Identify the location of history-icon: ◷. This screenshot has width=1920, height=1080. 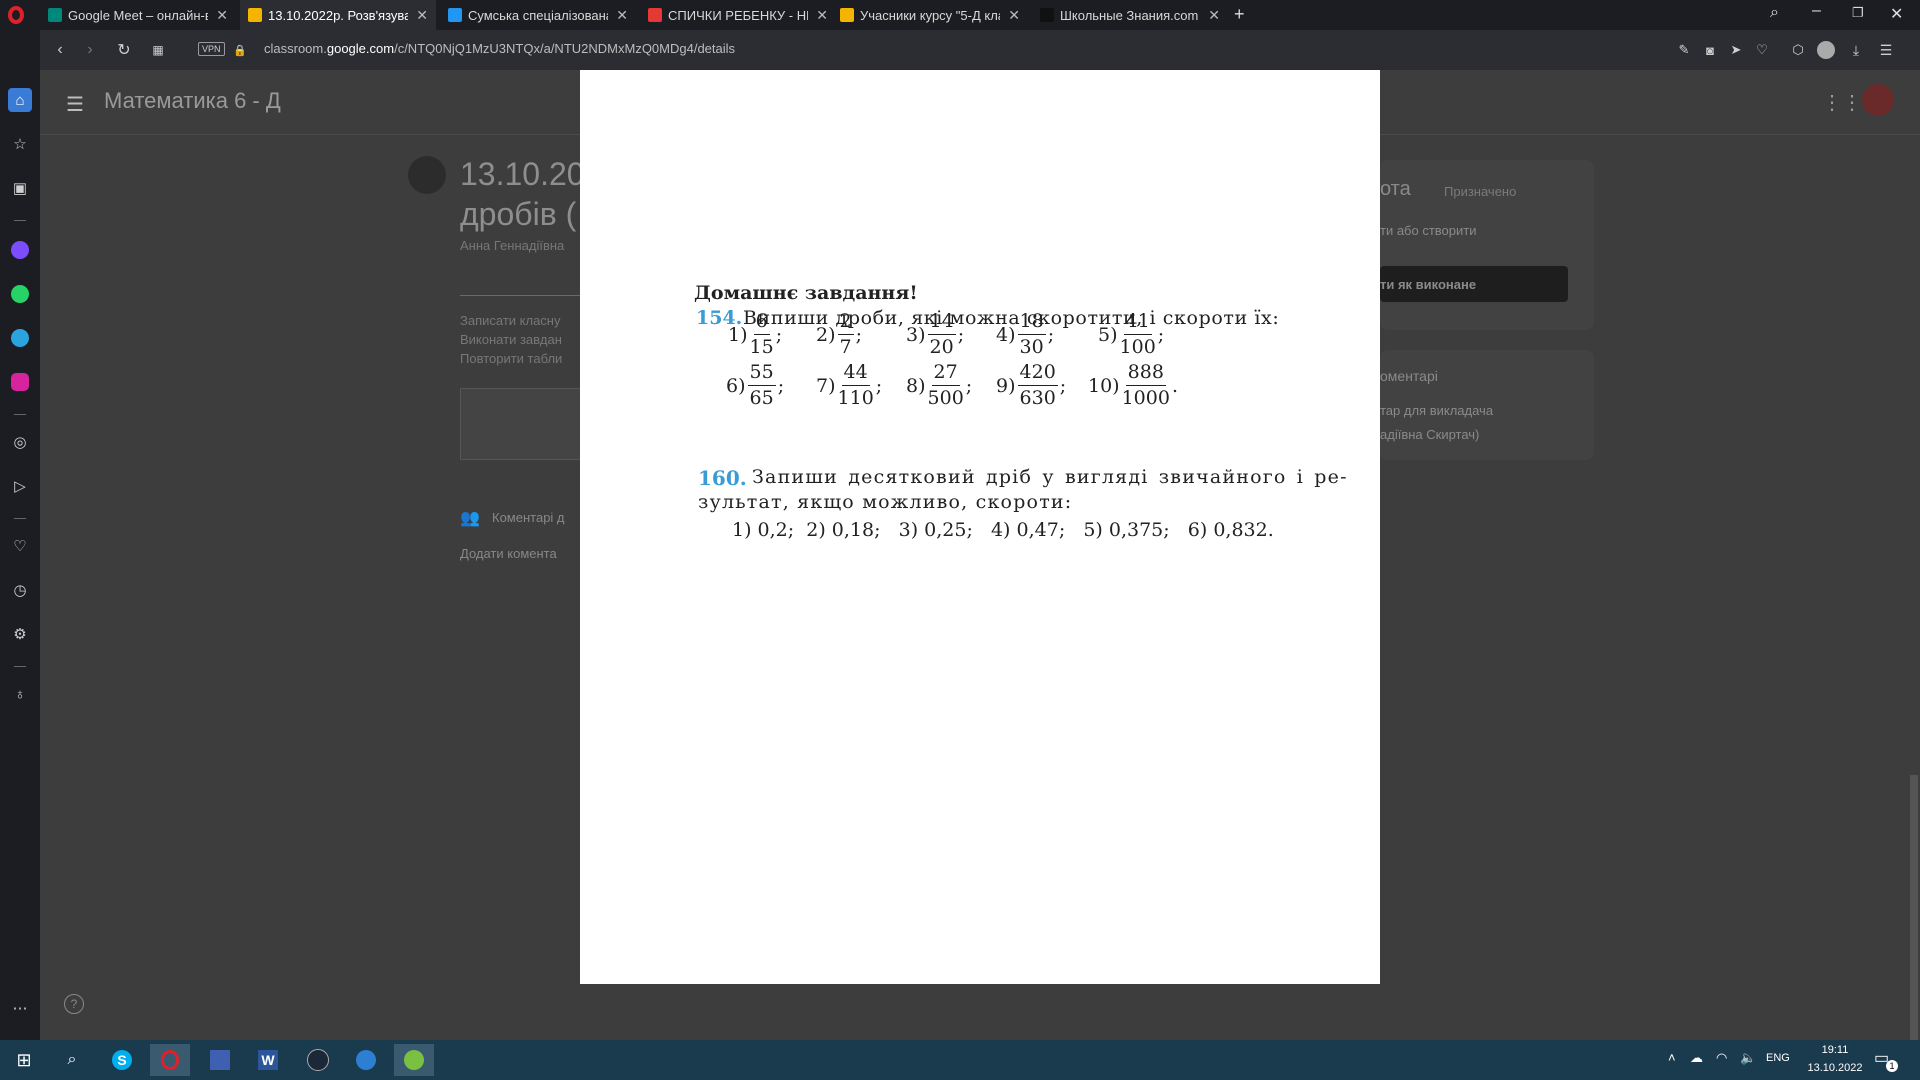
(20, 590).